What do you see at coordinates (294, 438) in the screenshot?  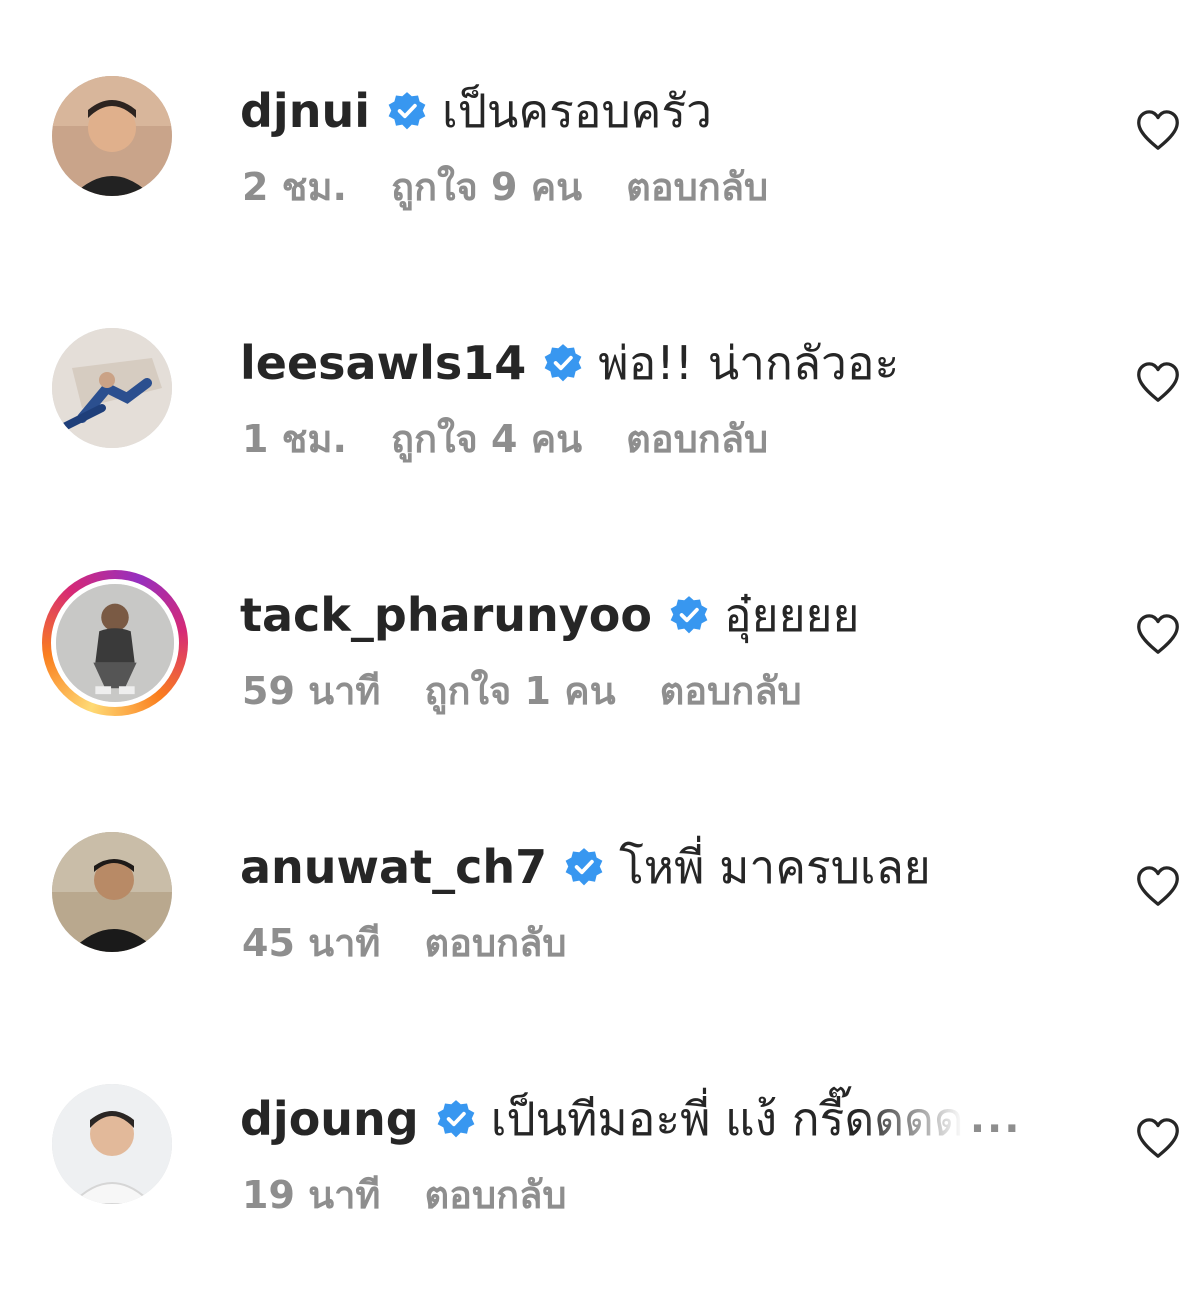 I see `comment-time: 1 ชม.` at bounding box center [294, 438].